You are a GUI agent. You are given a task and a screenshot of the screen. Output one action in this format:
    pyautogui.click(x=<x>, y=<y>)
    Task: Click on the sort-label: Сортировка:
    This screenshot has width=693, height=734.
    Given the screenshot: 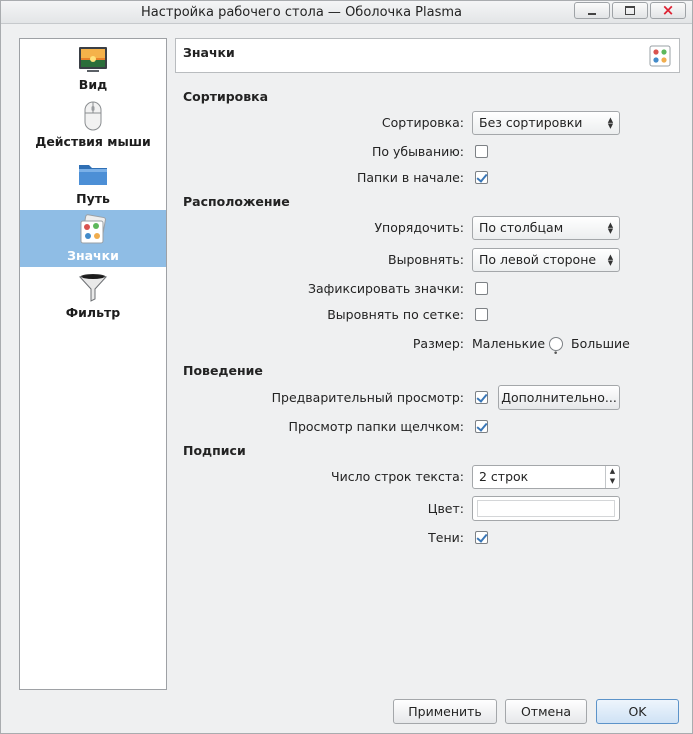 What is the action you would take?
    pyautogui.click(x=422, y=122)
    